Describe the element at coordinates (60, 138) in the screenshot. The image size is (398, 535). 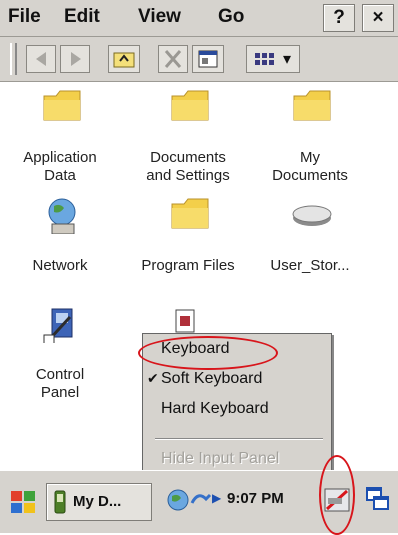
I see `desktop-item-application-data: Application Data` at that location.